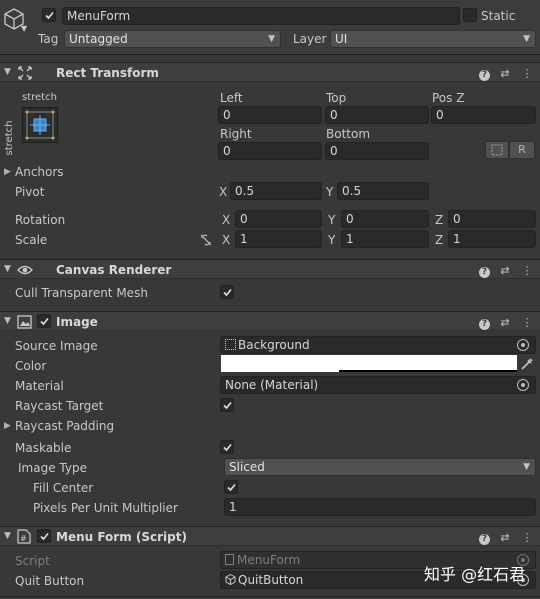  What do you see at coordinates (206, 240) in the screenshot?
I see `constrain-proportions-icon` at bounding box center [206, 240].